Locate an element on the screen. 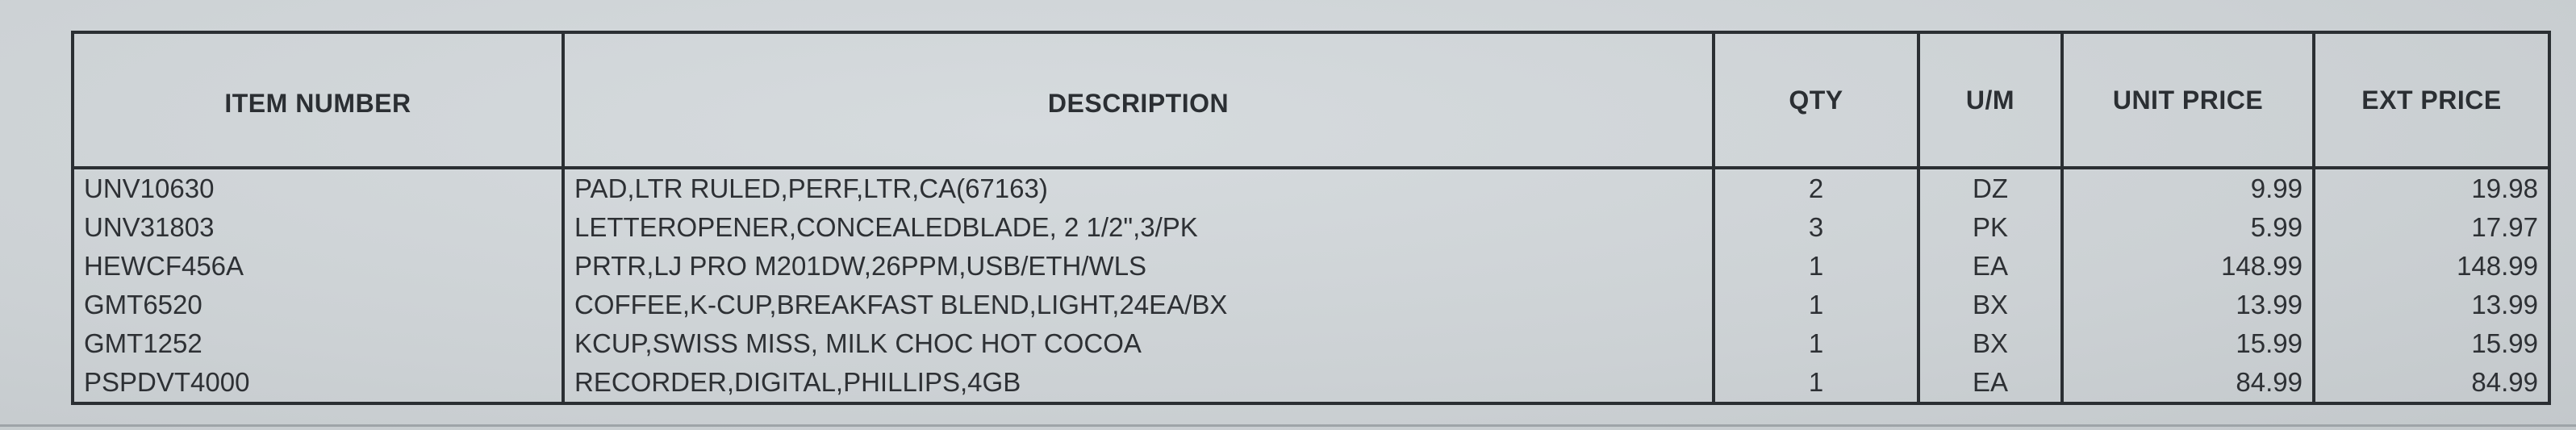 The height and width of the screenshot is (430, 2576). ext-price-cell: 17.97 is located at coordinates (2431, 227).